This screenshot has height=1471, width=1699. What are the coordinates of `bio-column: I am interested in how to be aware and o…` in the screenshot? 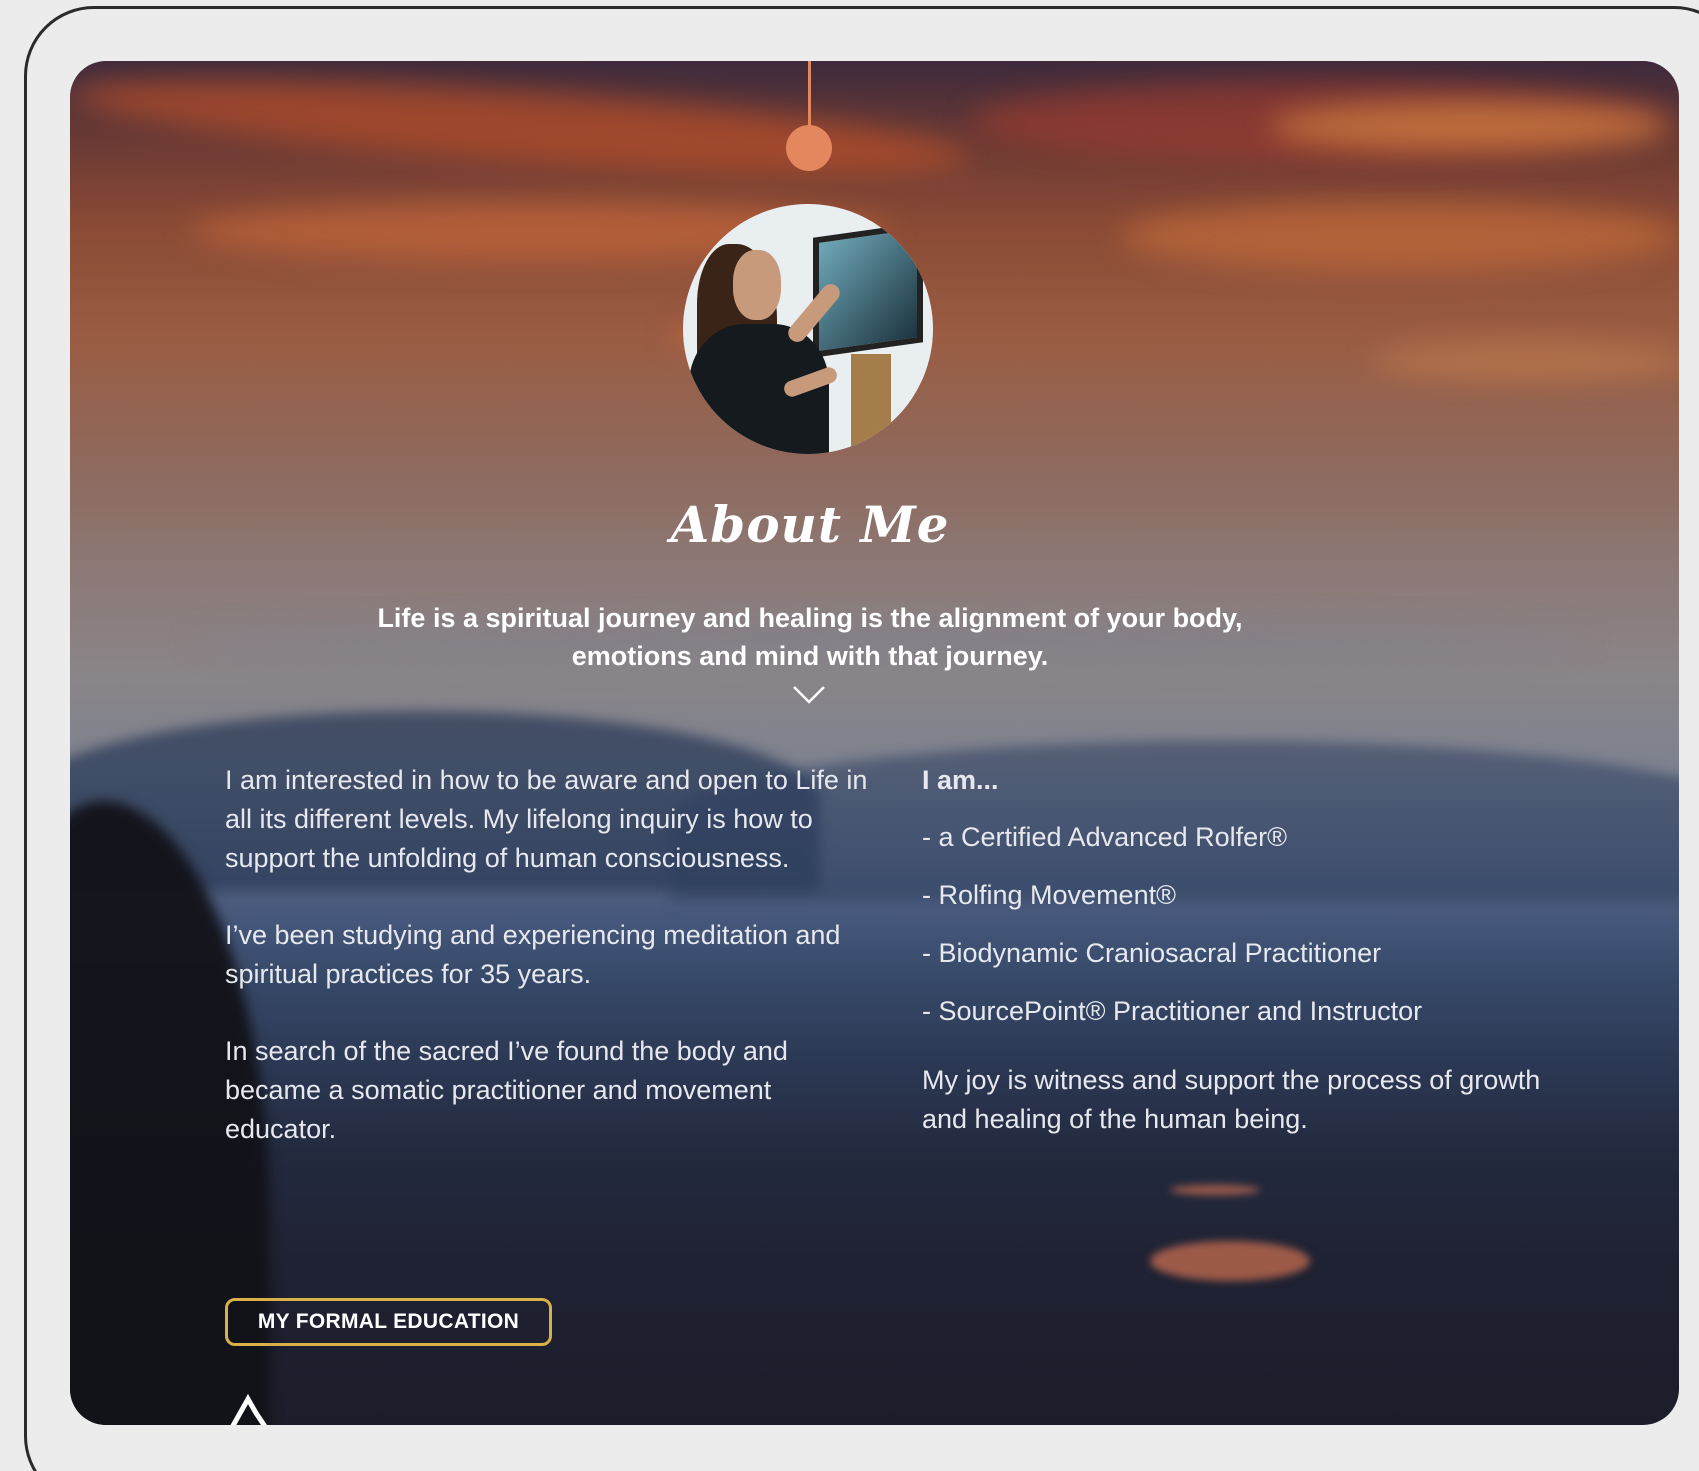 It's located at (555, 974).